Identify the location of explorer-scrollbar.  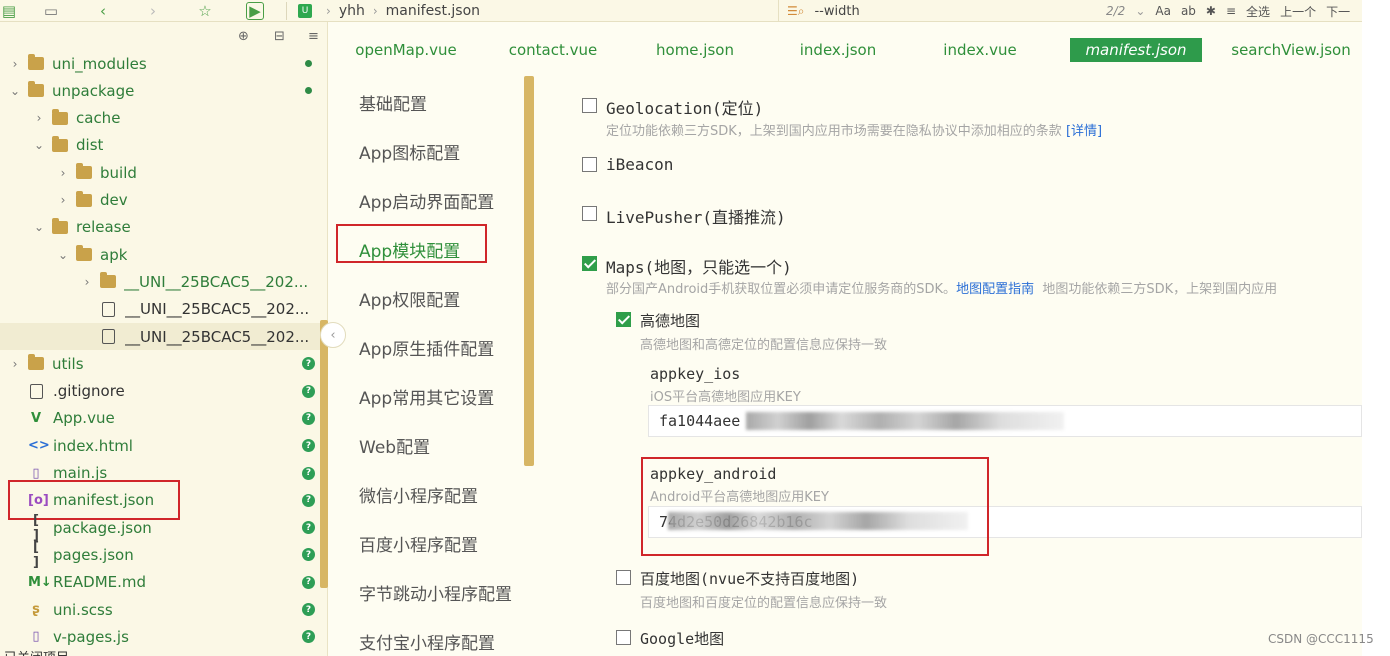
(324, 454).